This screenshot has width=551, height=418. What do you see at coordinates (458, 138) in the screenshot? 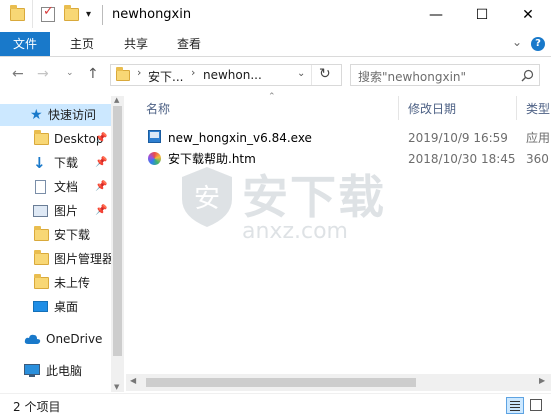
I see `file-modified: 2019/10/9 16:59` at bounding box center [458, 138].